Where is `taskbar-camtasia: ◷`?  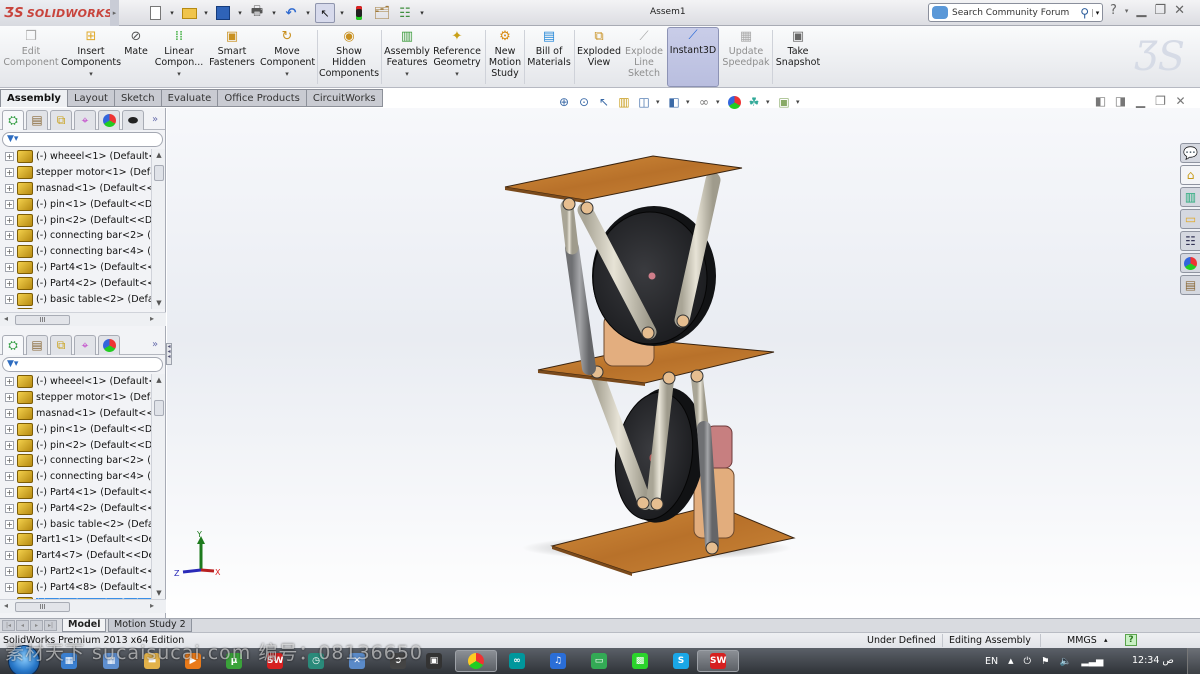 taskbar-camtasia: ◷ is located at coordinates (316, 661).